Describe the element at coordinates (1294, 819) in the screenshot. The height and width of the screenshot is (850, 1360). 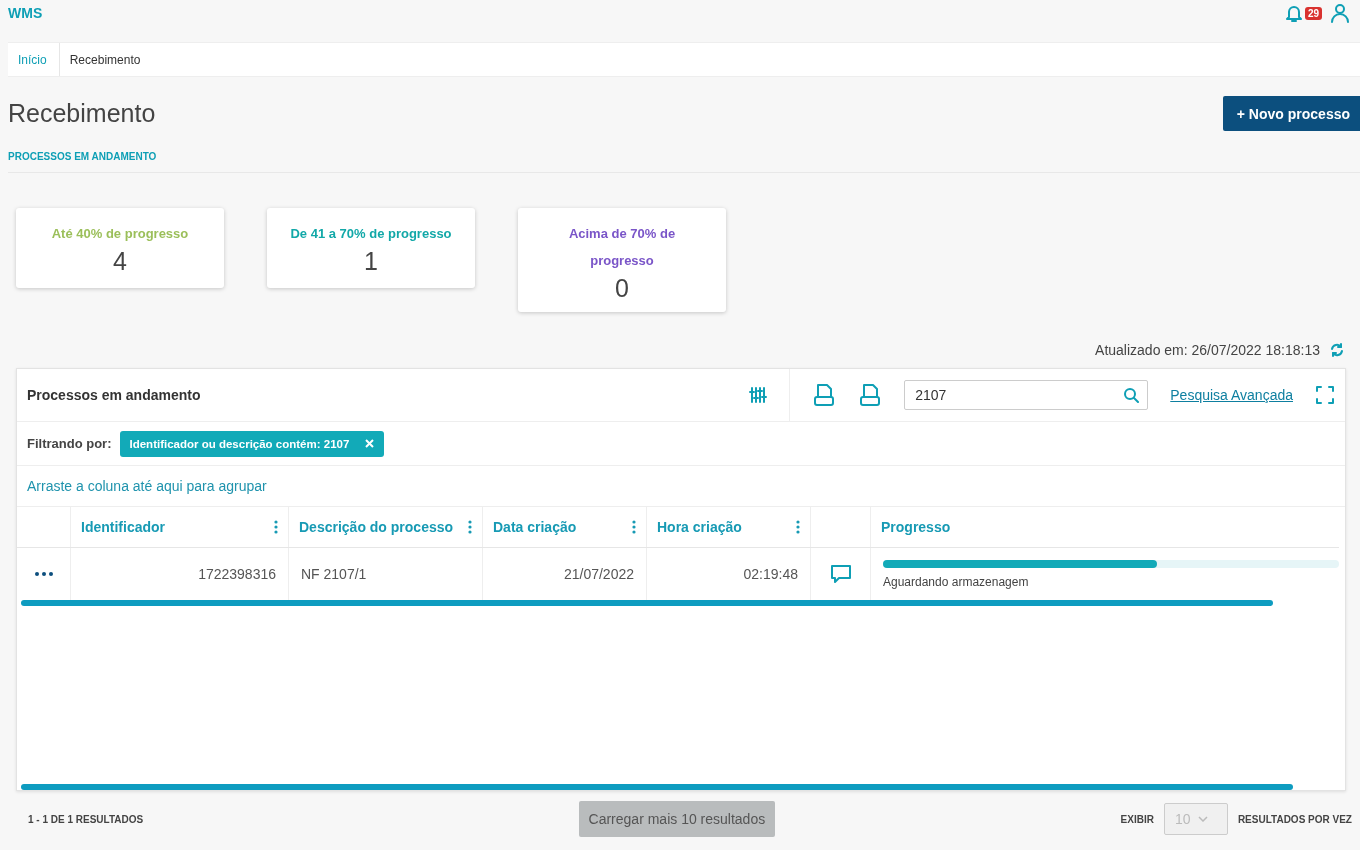
I see `per-page-label: RESULTADOS POR VEZ` at that location.